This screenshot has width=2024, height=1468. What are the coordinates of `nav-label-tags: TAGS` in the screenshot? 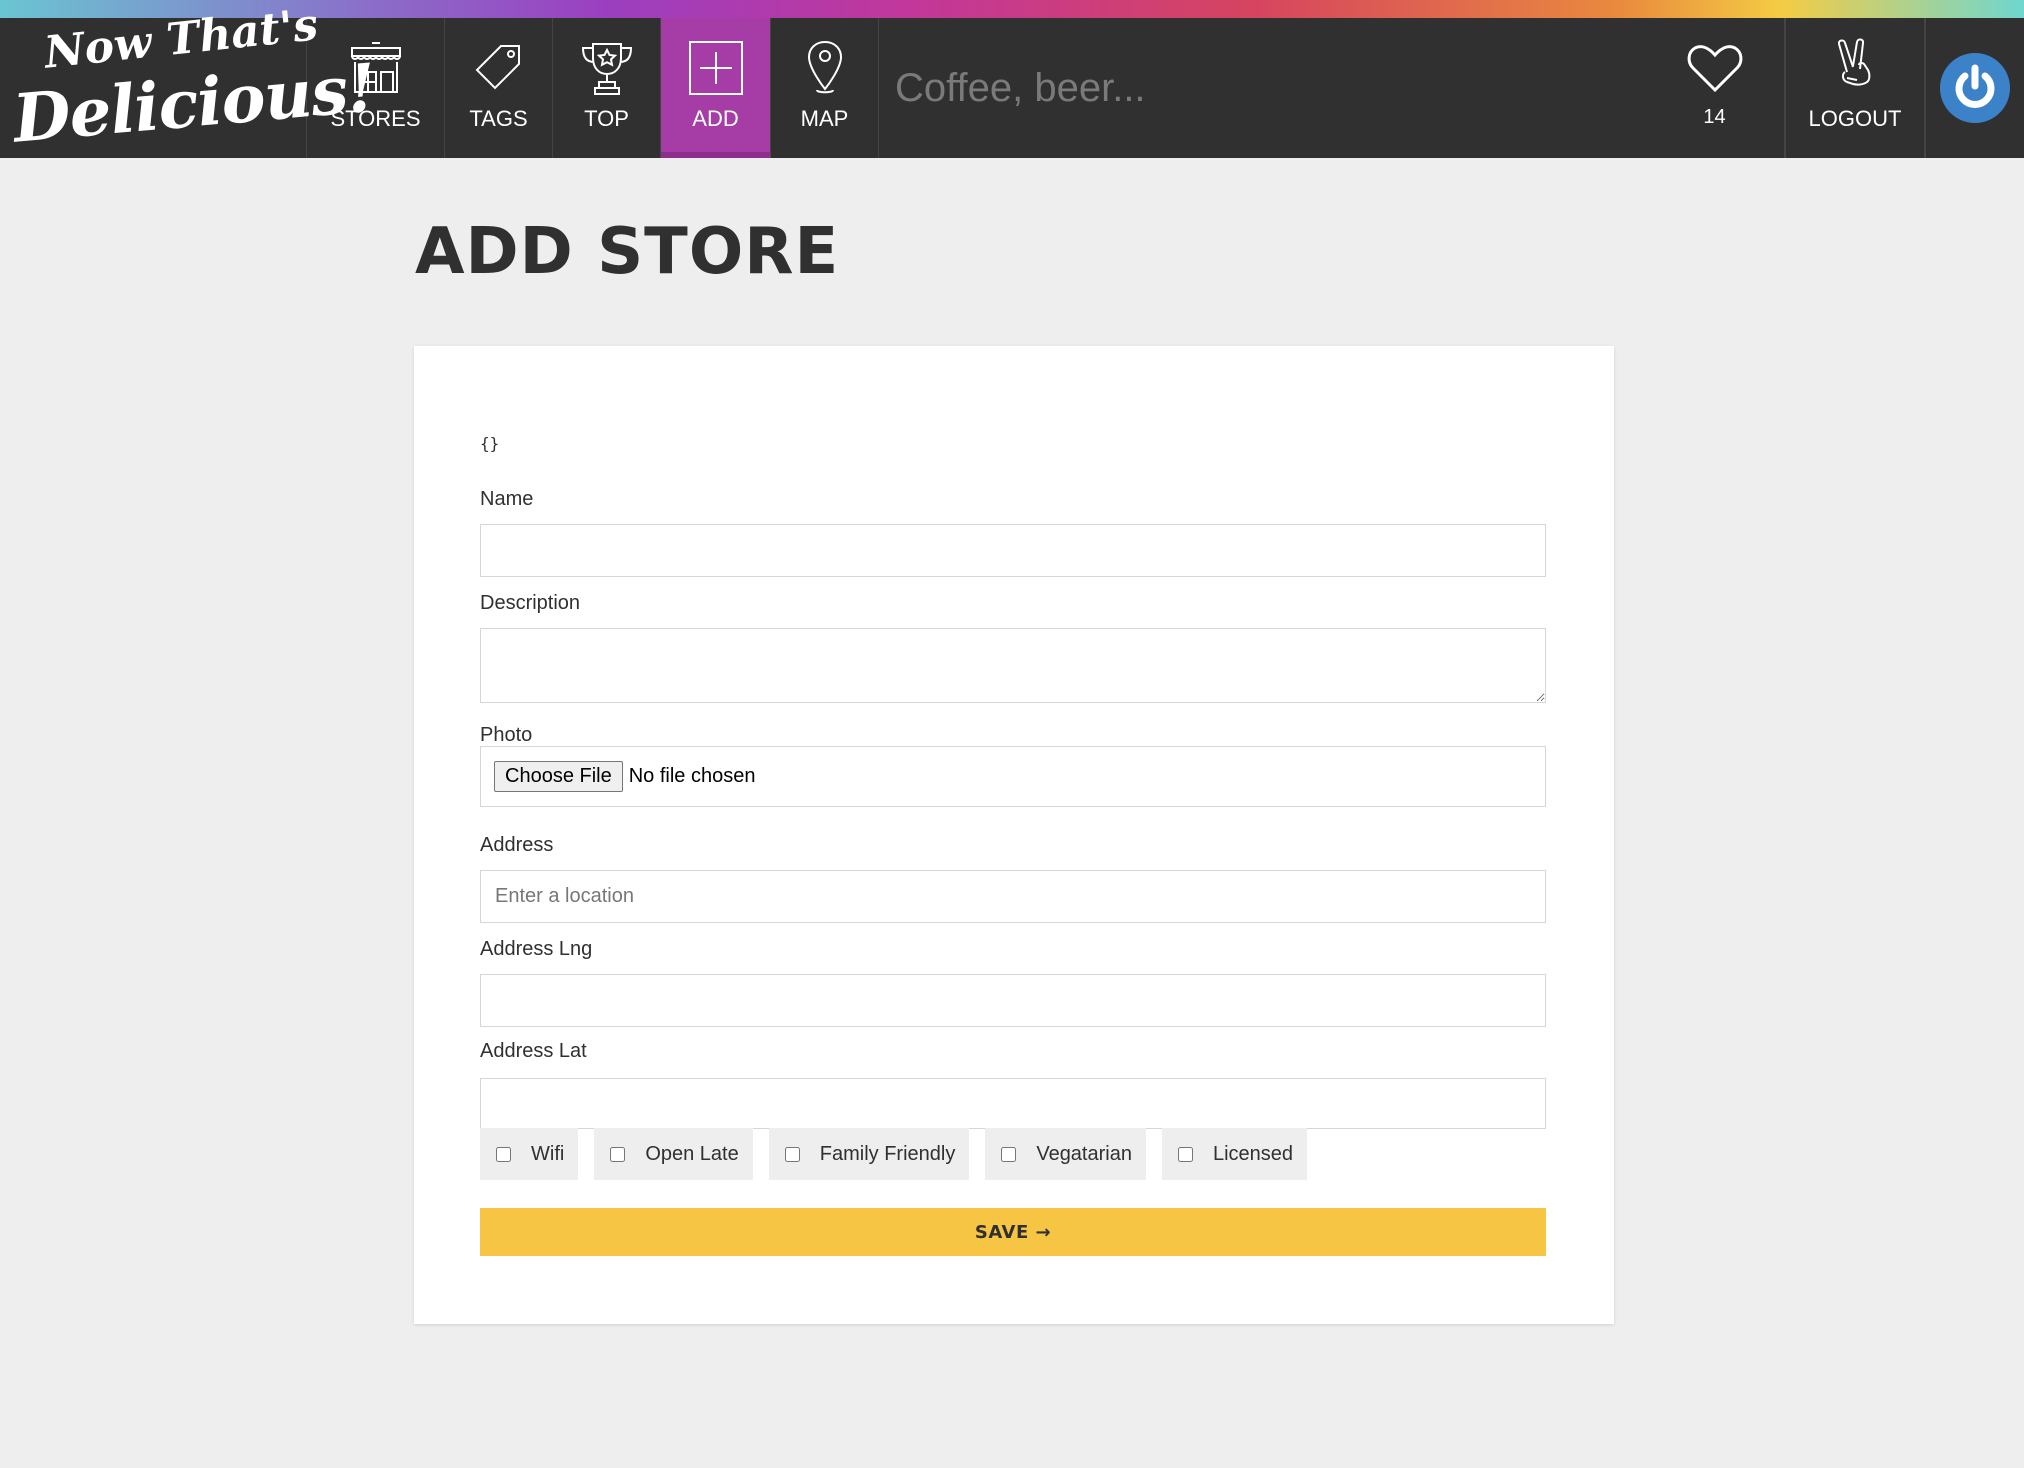 It's located at (498, 118).